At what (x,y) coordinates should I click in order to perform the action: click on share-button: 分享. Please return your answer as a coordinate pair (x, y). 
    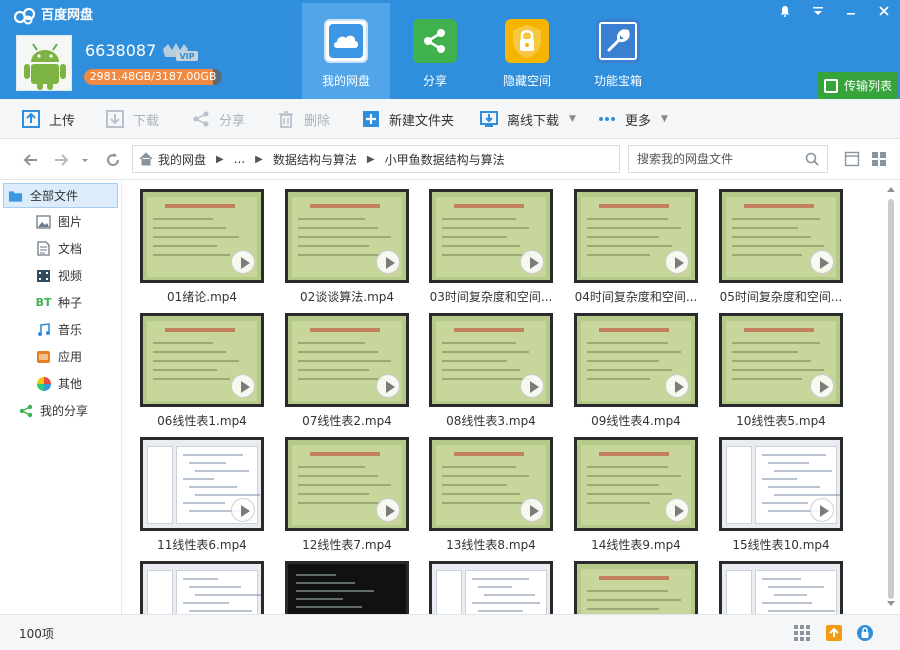
    Looking at the image, I should click on (218, 119).